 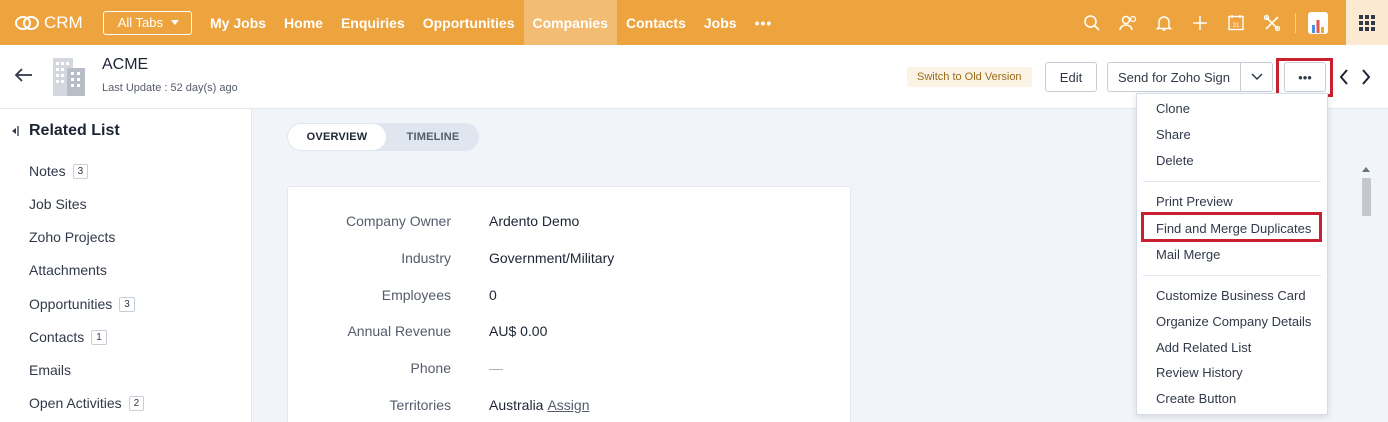 What do you see at coordinates (170, 88) in the screenshot?
I see `last-update-text: Last Update : 52 day(s) ago` at bounding box center [170, 88].